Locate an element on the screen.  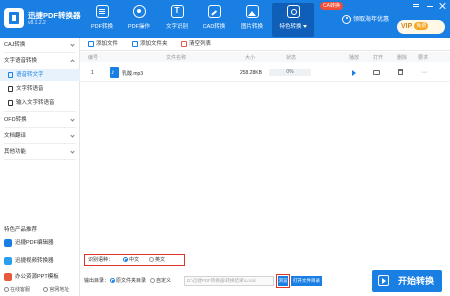
option-label: 英文 is located at coordinates (160, 260).